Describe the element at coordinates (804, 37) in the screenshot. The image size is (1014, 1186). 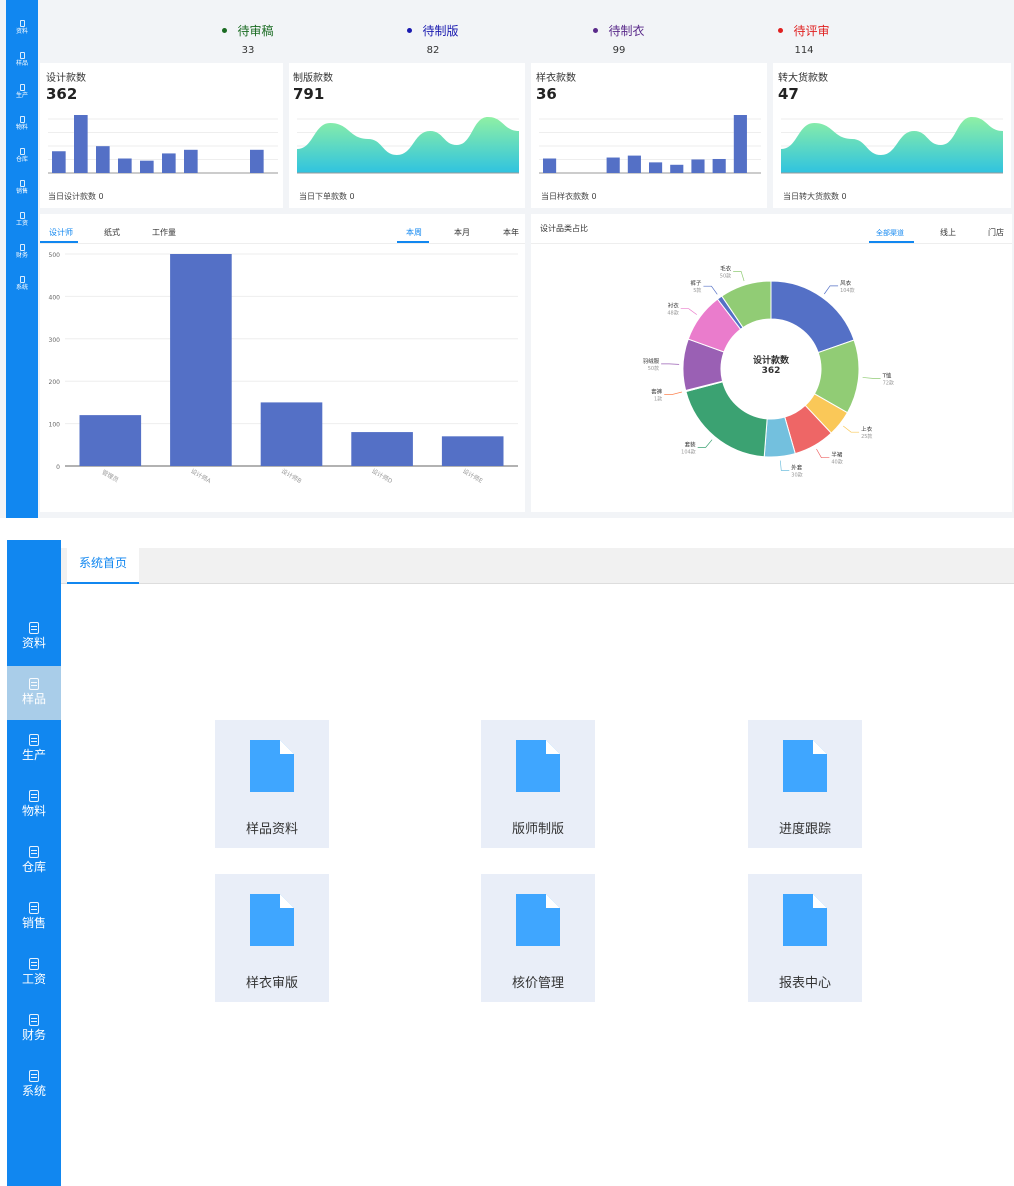
I see `status-pending-evaluation: 待评审 114` at that location.